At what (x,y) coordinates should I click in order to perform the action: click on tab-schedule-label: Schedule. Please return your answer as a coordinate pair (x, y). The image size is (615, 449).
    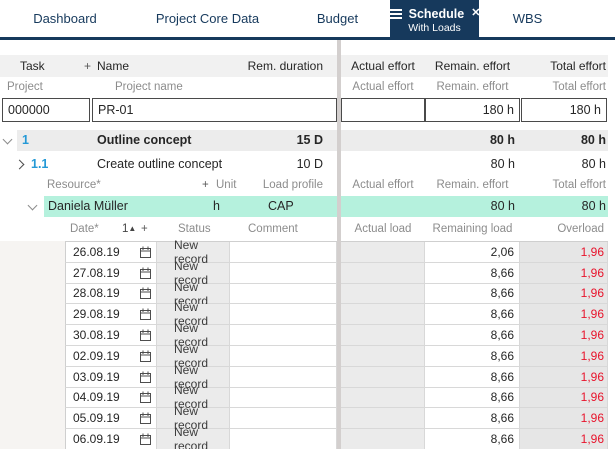
    Looking at the image, I should click on (436, 13).